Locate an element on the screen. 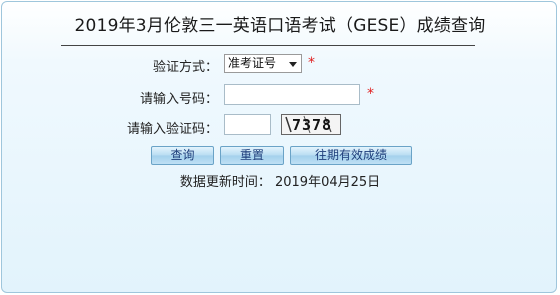  chevron-down-icon is located at coordinates (293, 64).